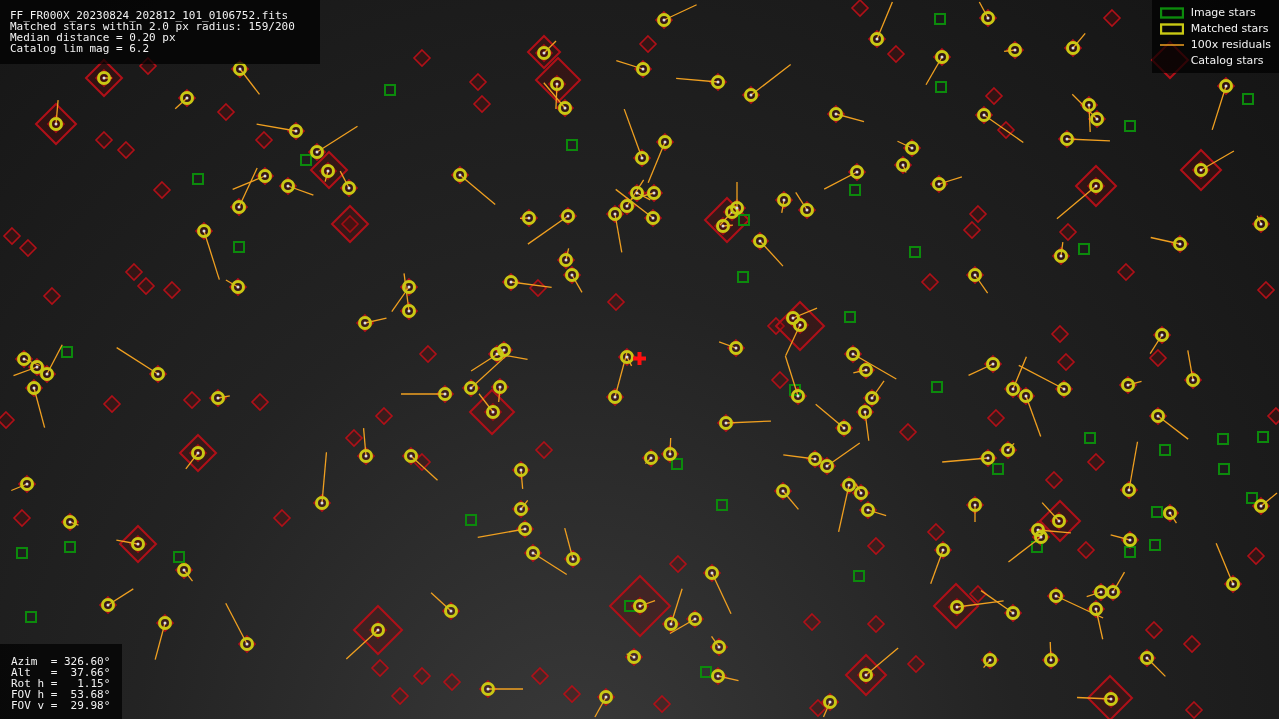 Image resolution: width=1279 pixels, height=719 pixels. Describe the element at coordinates (1227, 60) in the screenshot. I see `legend-label: Catalog stars` at that location.